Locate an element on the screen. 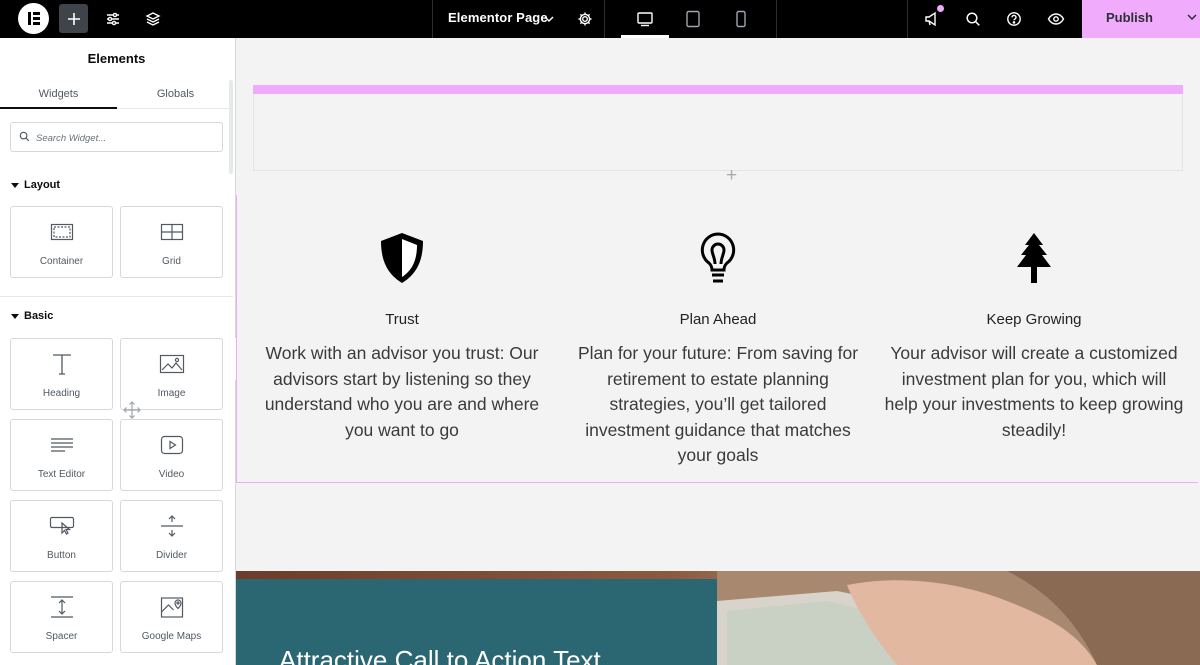 This screenshot has height=665, width=1200. category-basic: Basic is located at coordinates (32, 316).